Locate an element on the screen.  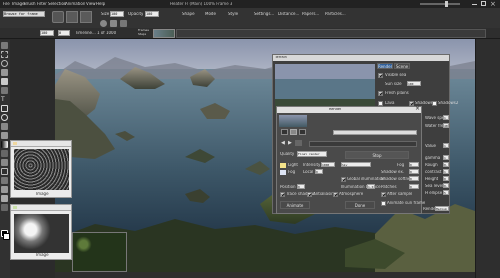
shadow-softness-field: 0 is located at coordinates (414, 178).